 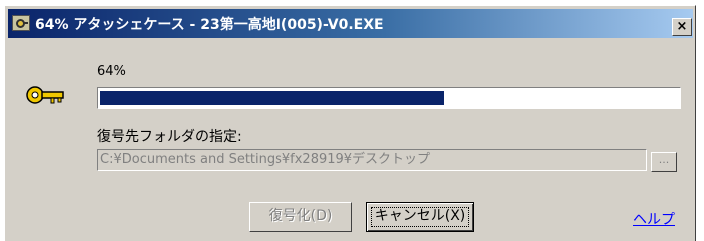 I want to click on app-icon, so click(x=21, y=23).